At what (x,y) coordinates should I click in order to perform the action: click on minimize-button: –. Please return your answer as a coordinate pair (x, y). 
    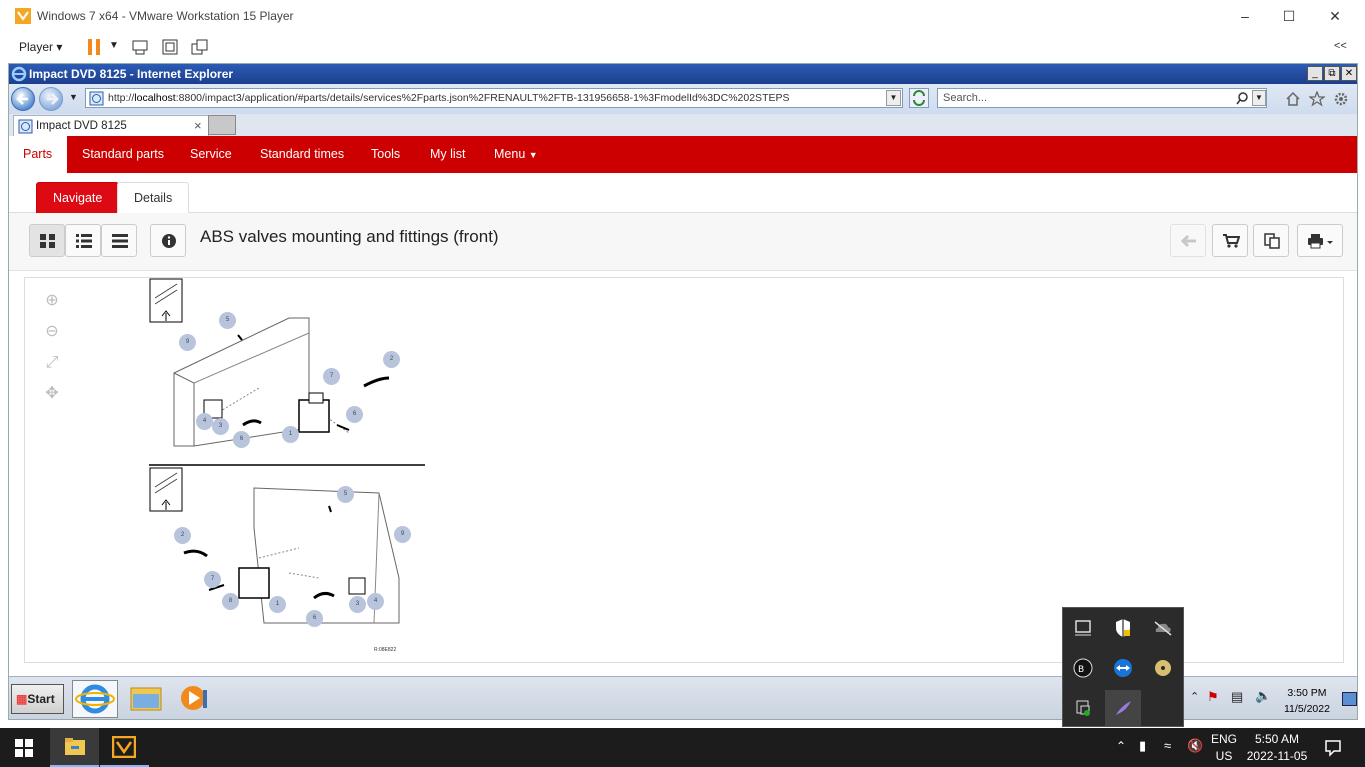
    Looking at the image, I should click on (1245, 16).